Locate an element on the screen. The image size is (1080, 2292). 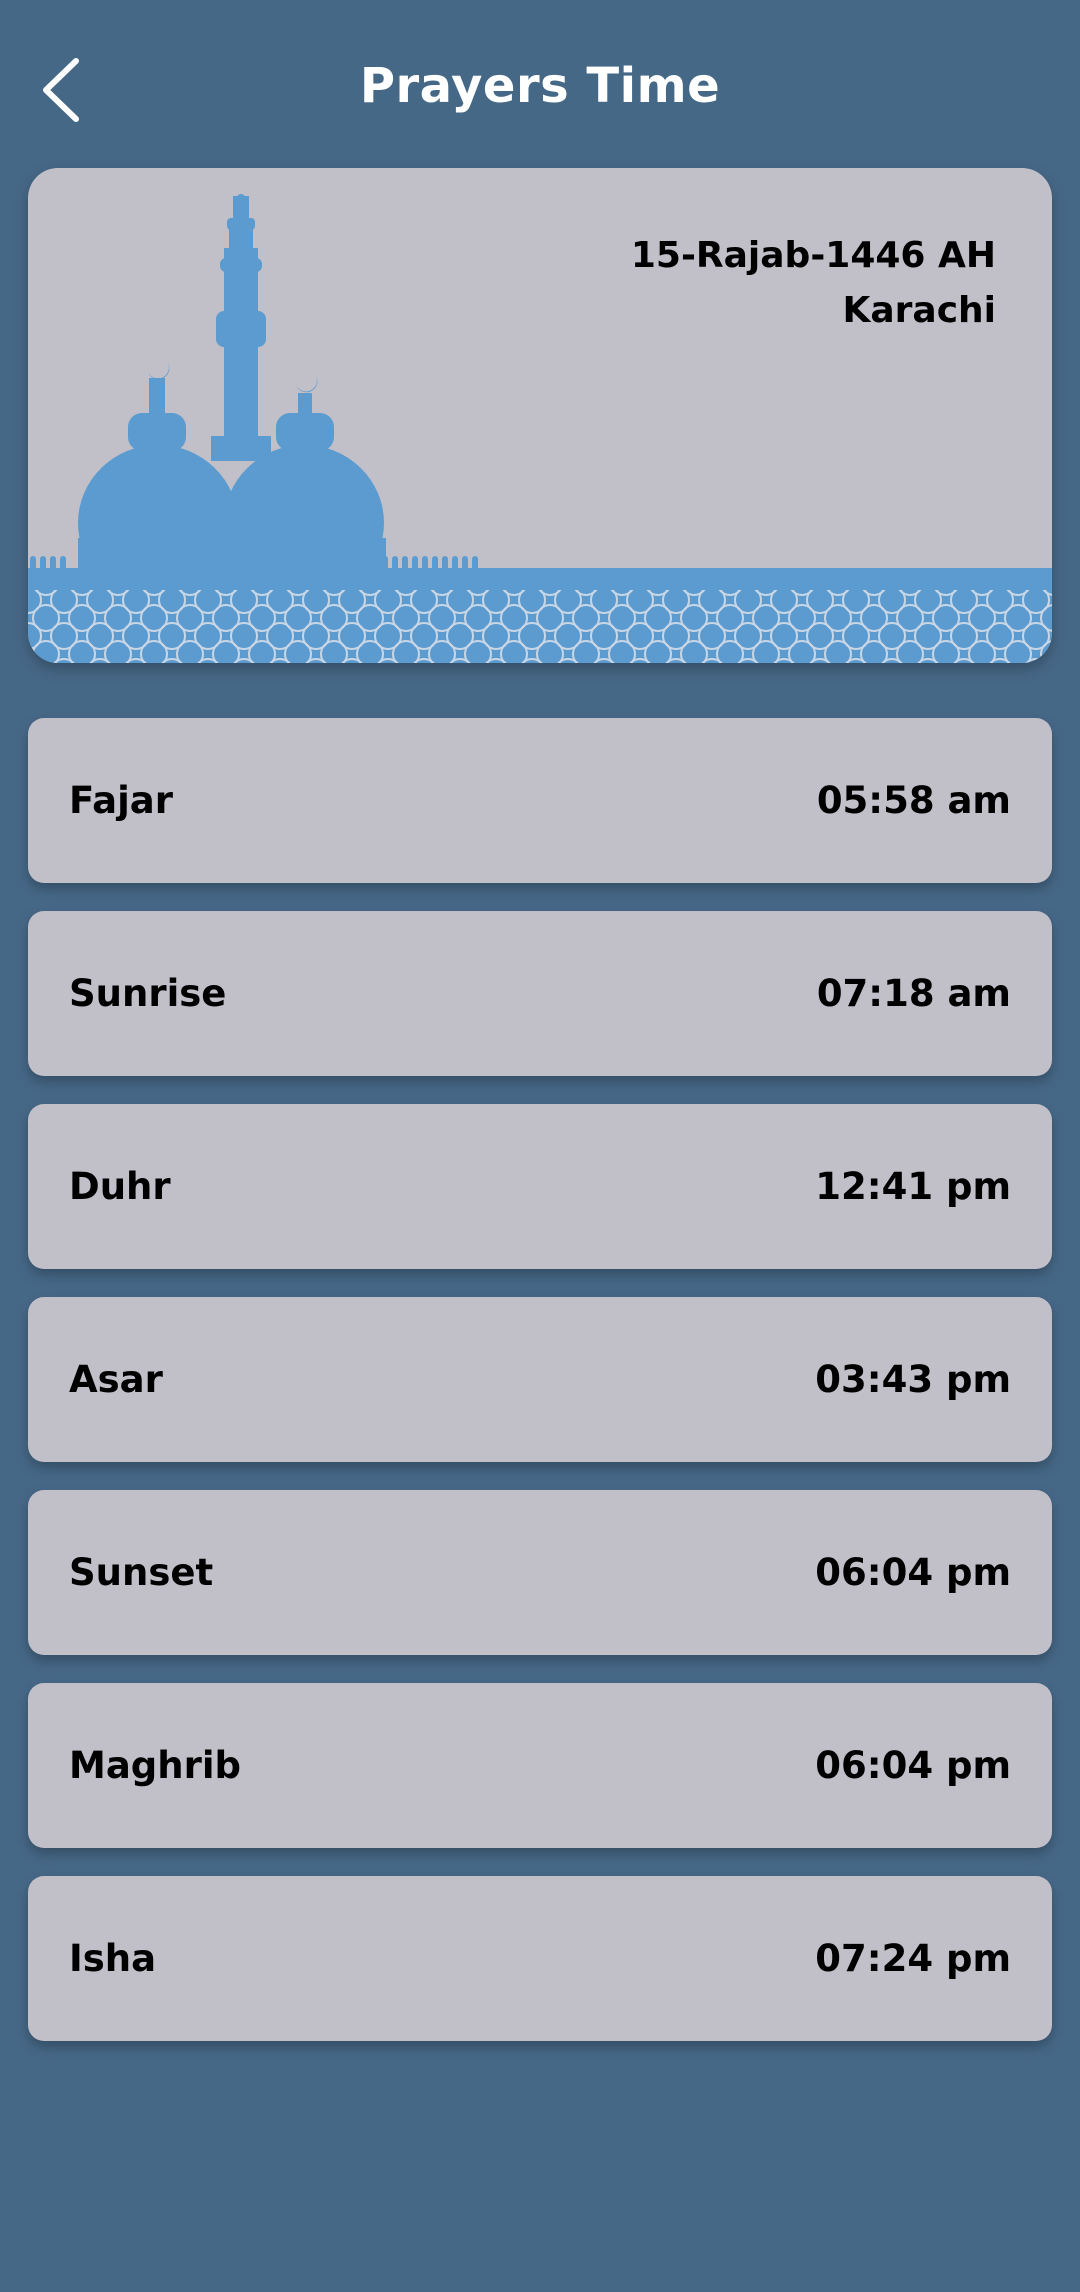
hijri-date: 15-Rajab-1446 AH is located at coordinates (813, 255).